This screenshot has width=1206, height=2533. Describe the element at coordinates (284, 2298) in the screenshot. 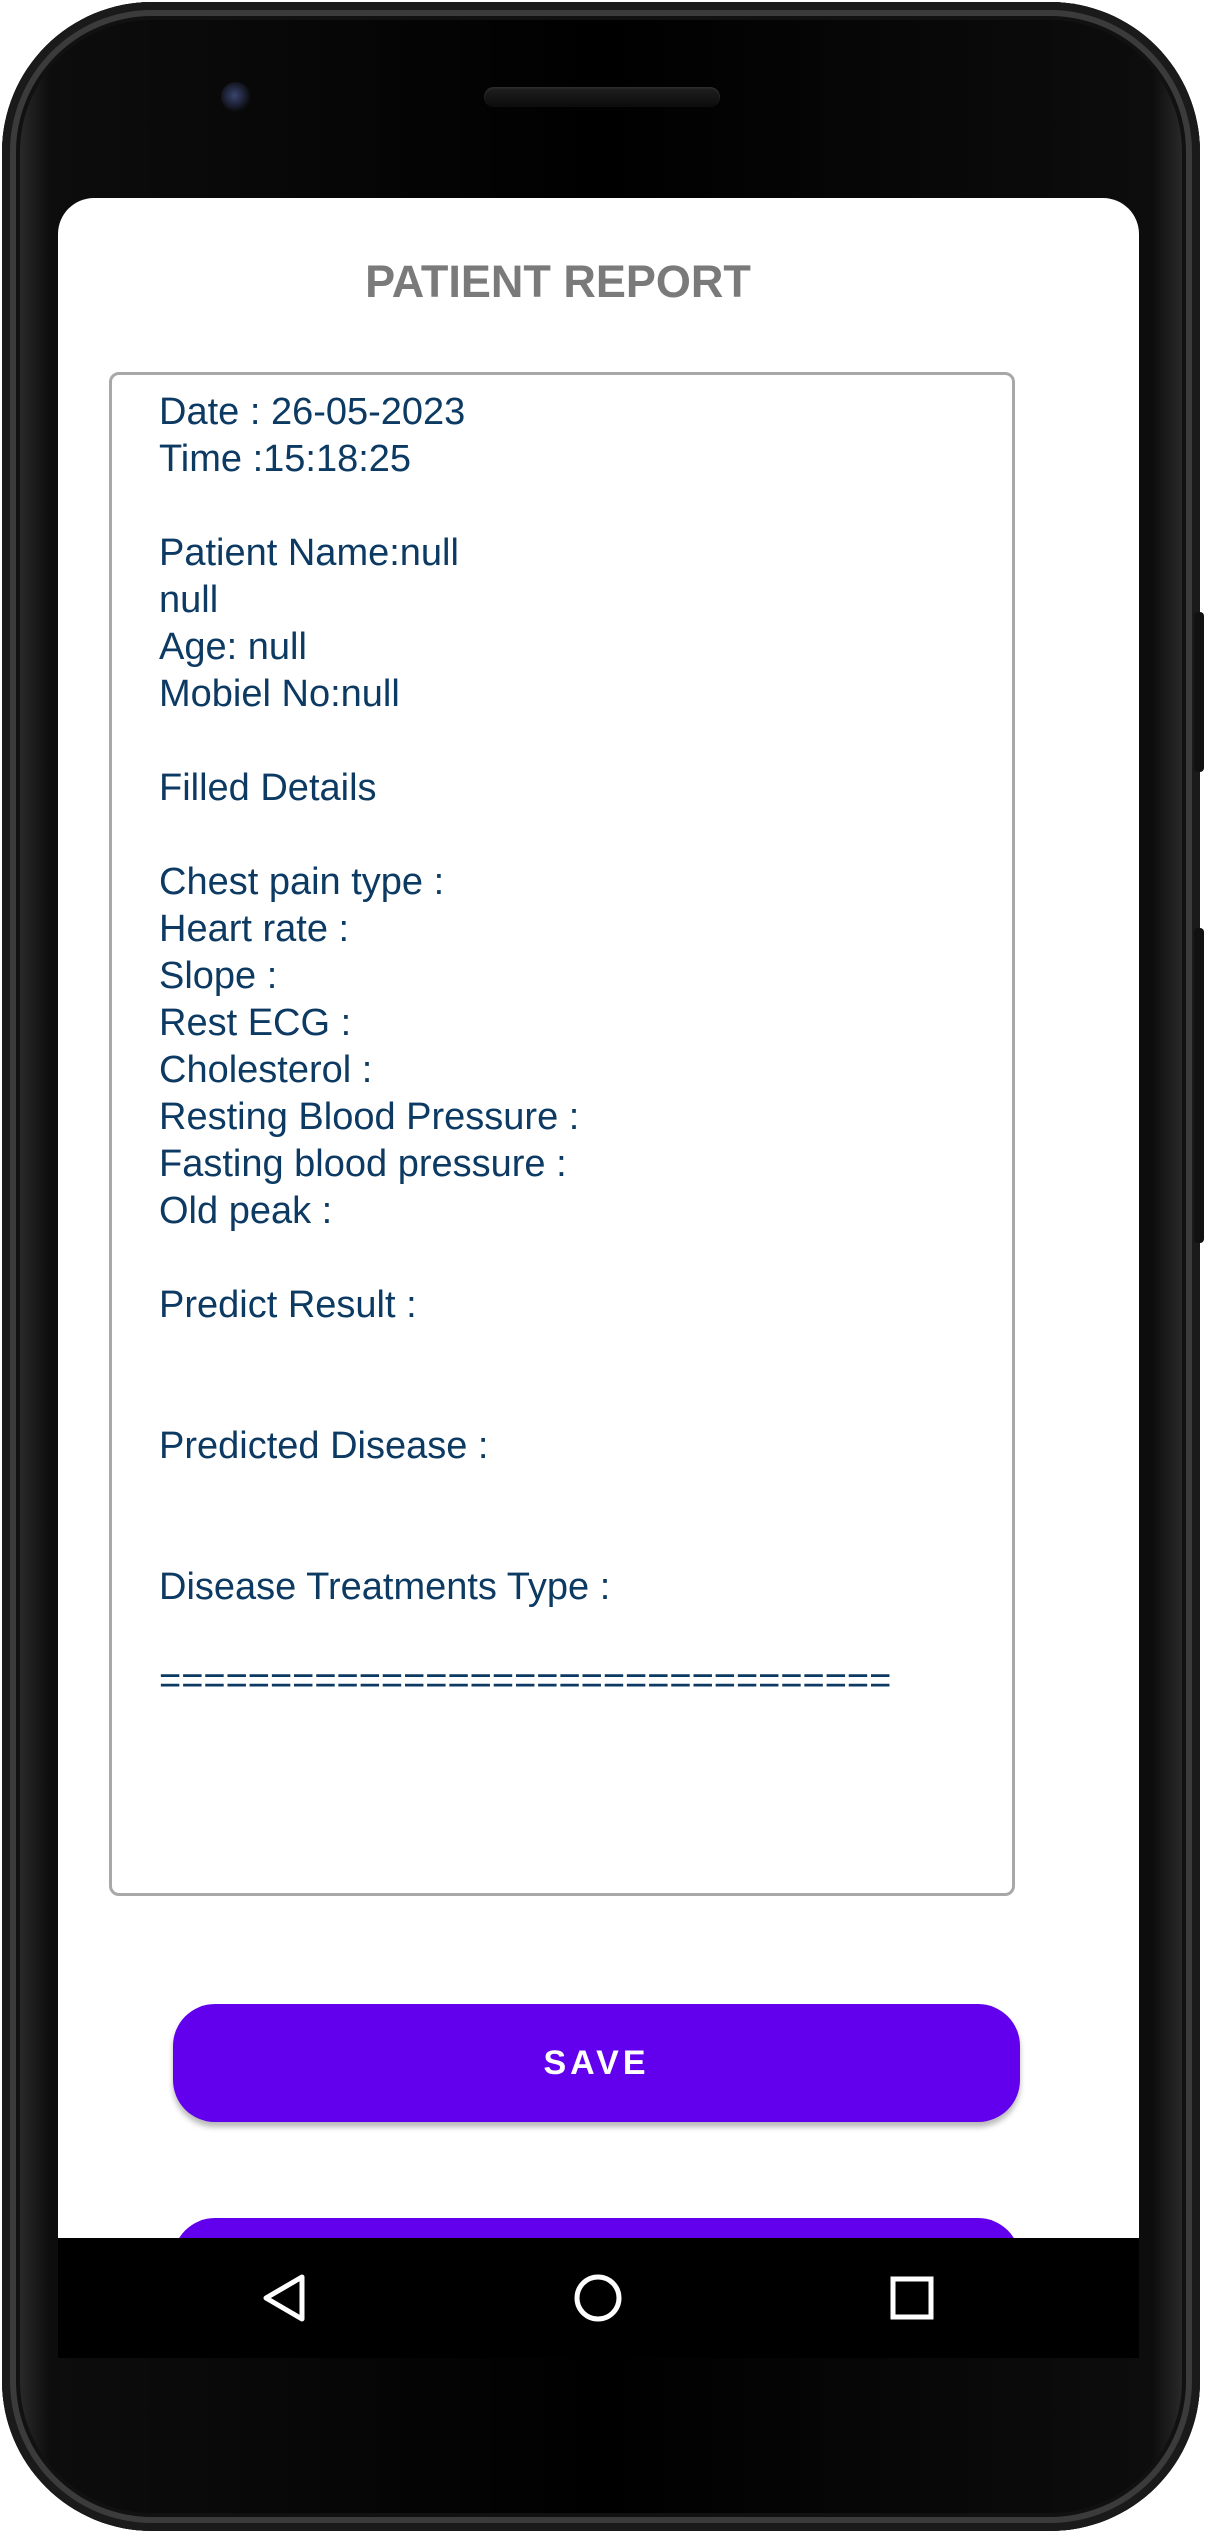

I see `back-triangle-icon` at that location.